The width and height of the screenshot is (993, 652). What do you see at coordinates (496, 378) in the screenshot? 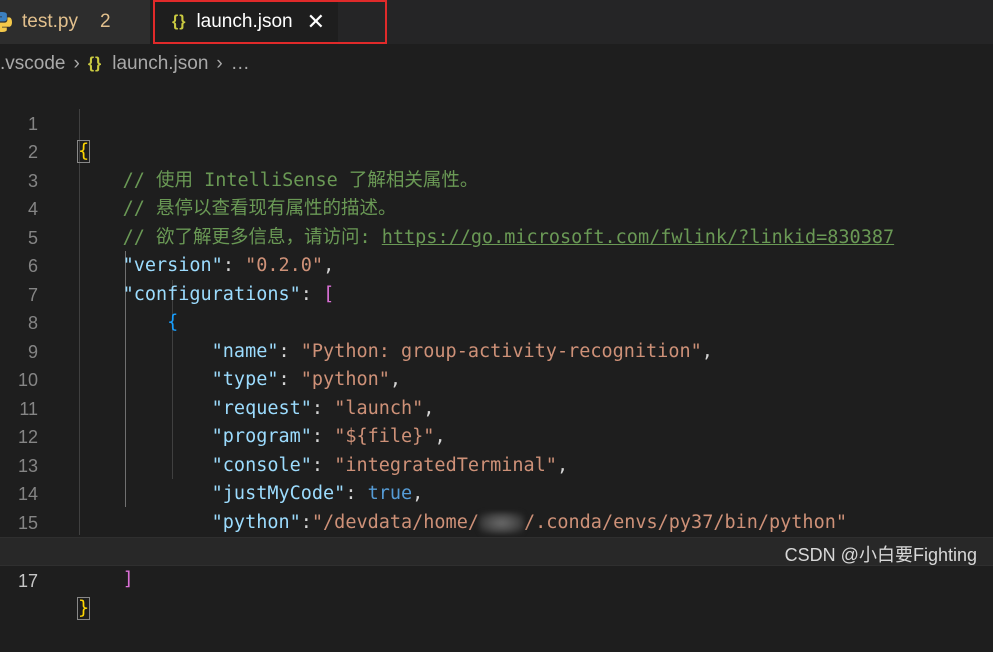
I see `code-line: 10 "request": "launch",` at bounding box center [496, 378].